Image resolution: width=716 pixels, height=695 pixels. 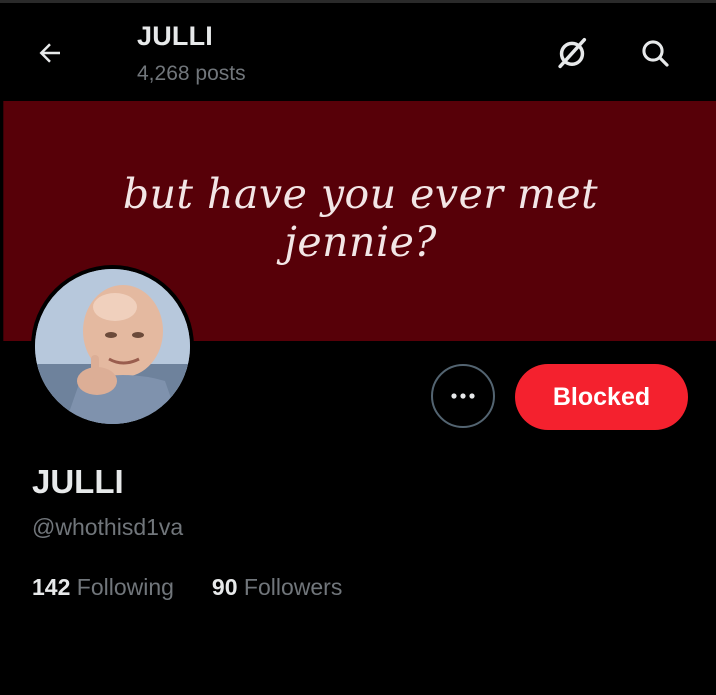 What do you see at coordinates (51, 587) in the screenshot?
I see `following-count: 142` at bounding box center [51, 587].